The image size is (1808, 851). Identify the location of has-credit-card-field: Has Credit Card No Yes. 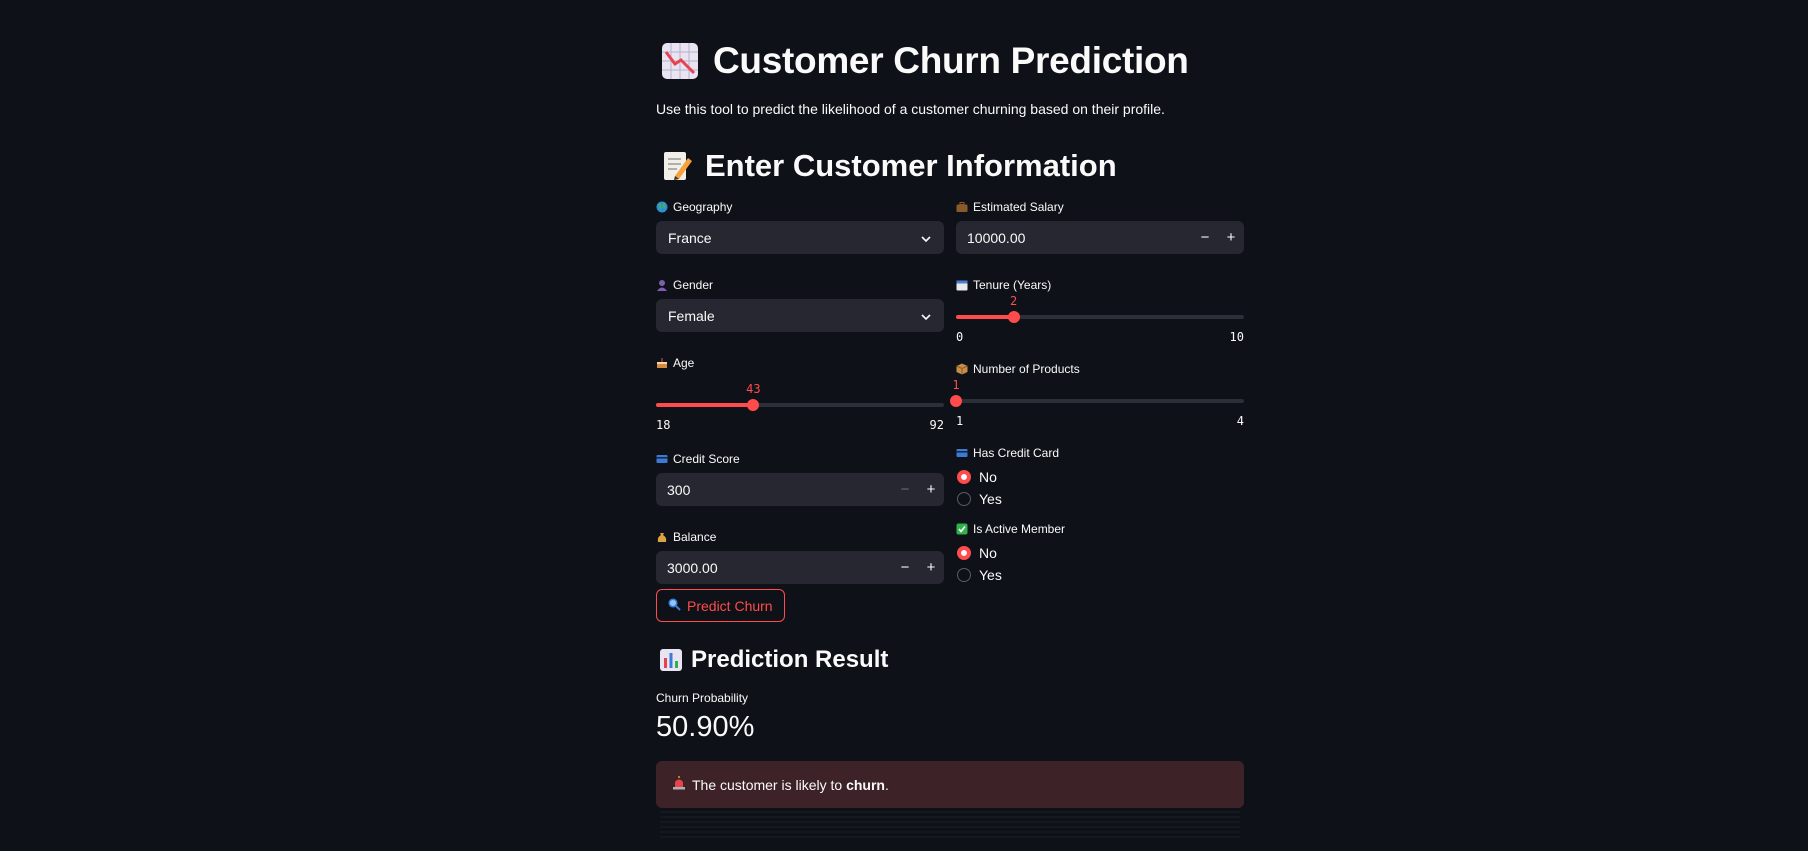
(1100, 477).